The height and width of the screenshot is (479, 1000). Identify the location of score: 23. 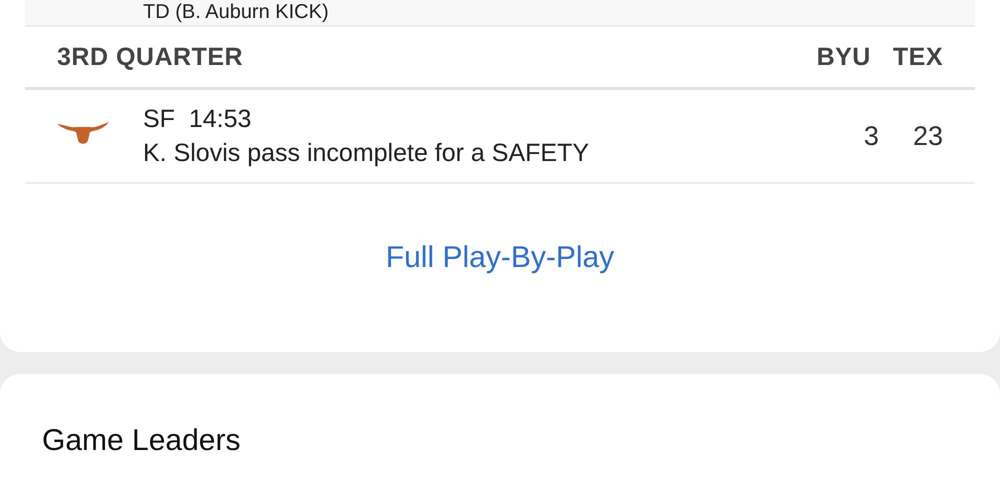
(927, 136).